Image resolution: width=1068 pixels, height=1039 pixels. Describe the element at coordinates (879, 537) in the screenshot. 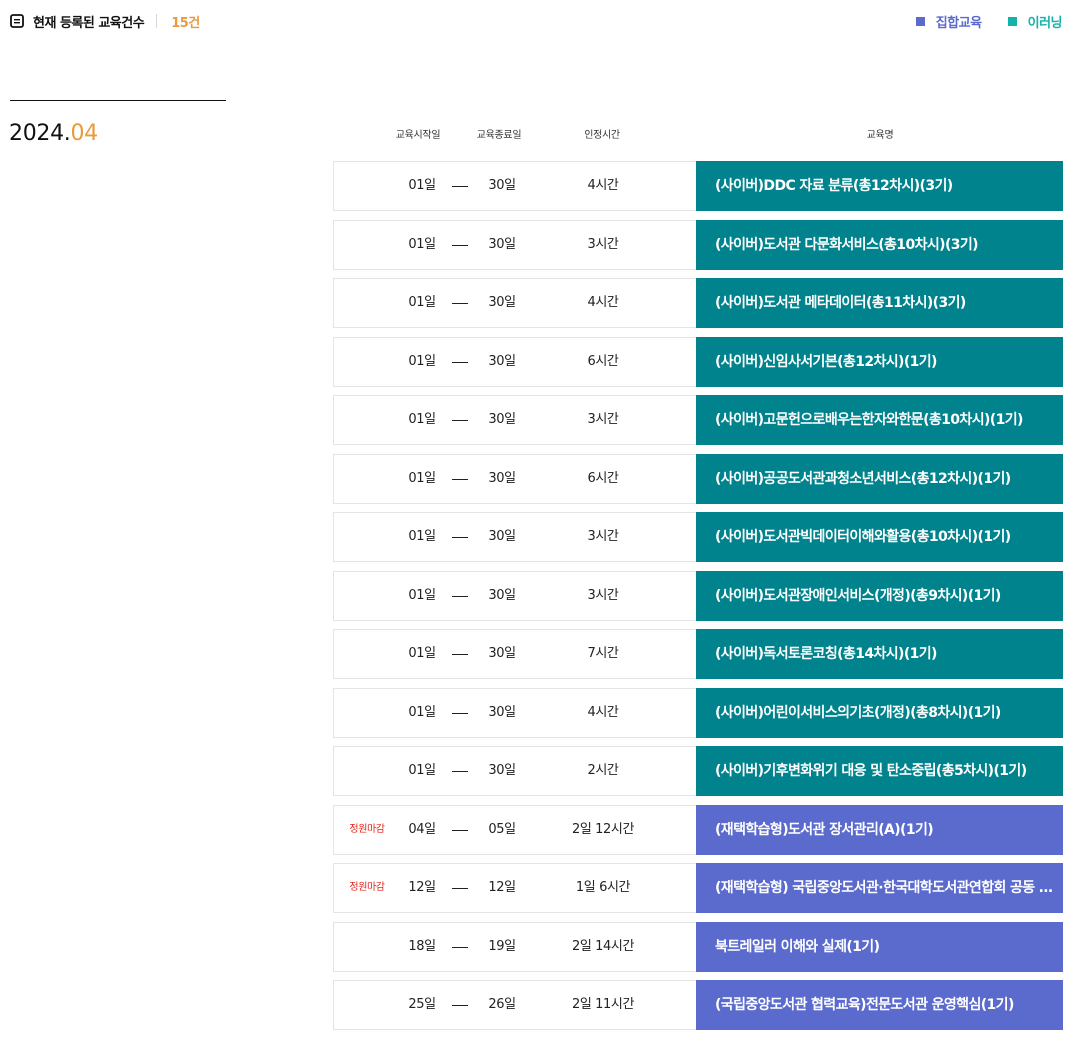

I see `course-title: (사이버)도서관빅데이터이해와활용(총10차시)(1기)` at that location.